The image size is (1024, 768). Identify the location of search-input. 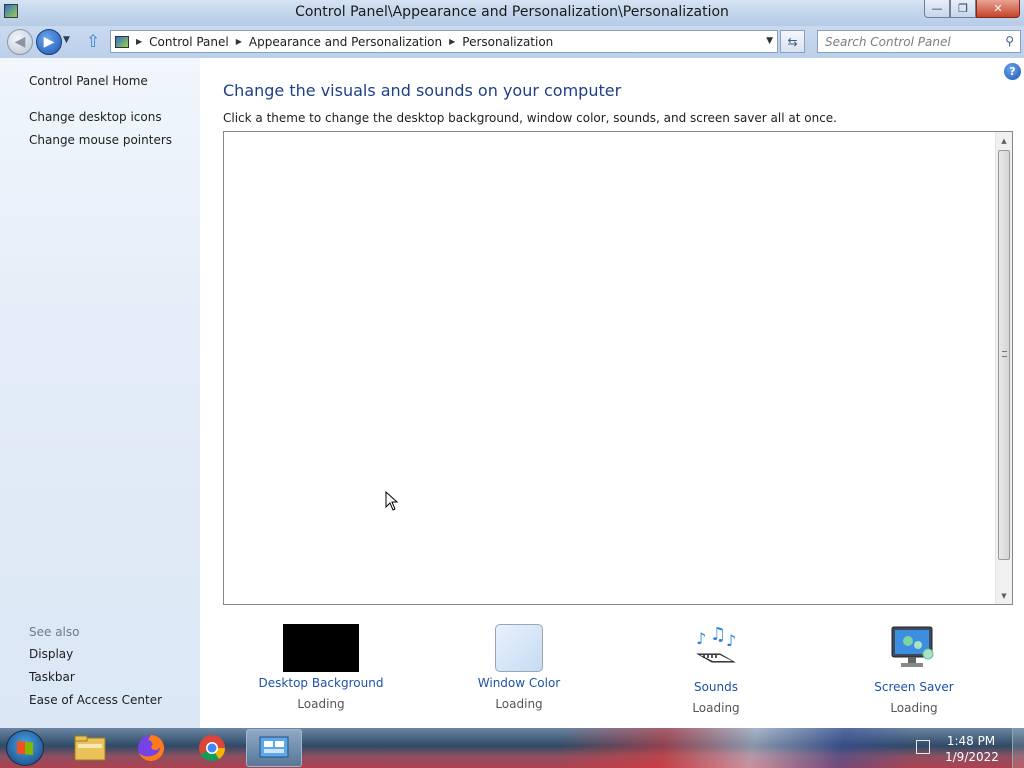
(908, 41).